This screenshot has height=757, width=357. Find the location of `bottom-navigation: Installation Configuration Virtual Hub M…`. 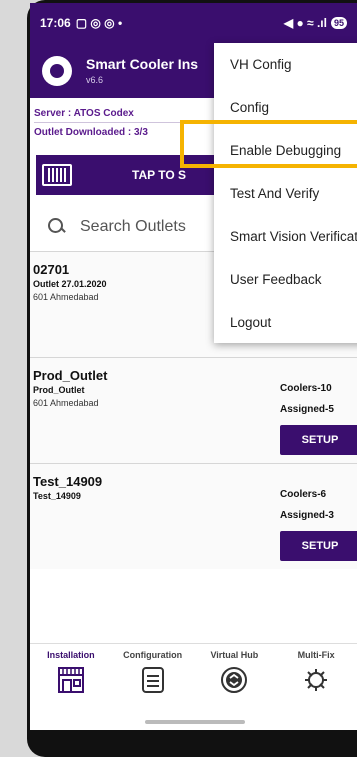

bottom-navigation: Installation Configuration Virtual Hub M… is located at coordinates (193, 686).